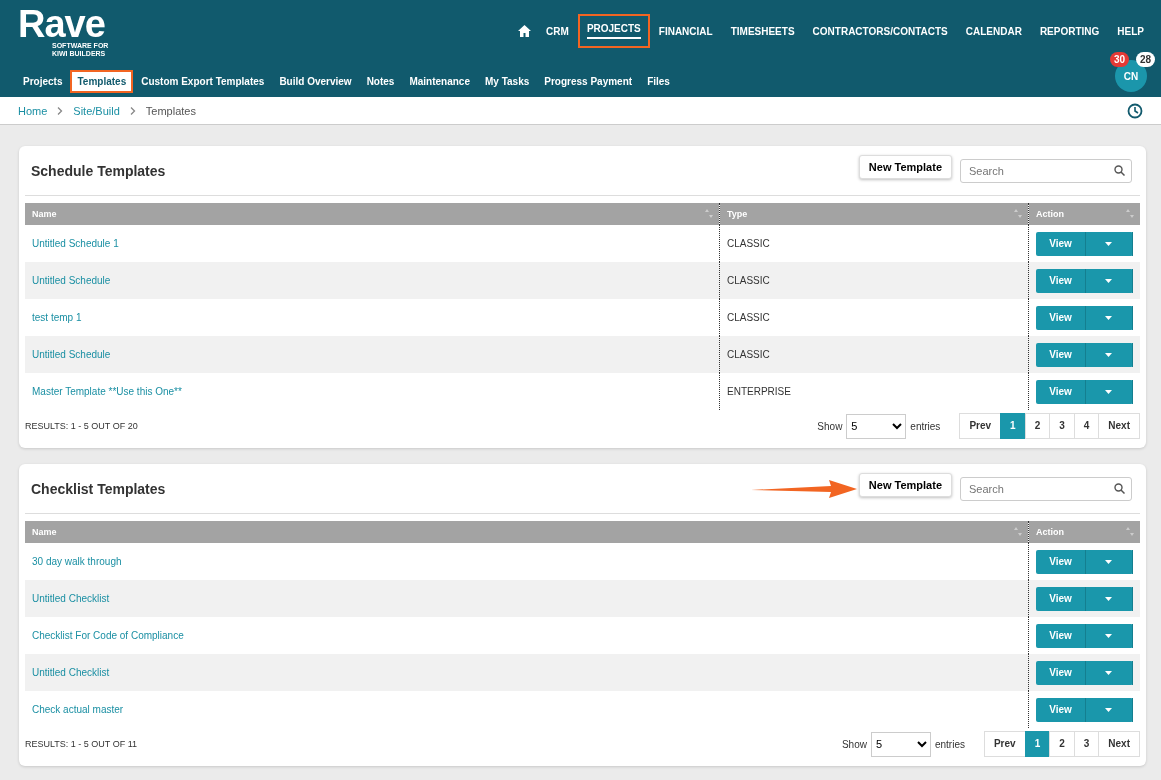 The width and height of the screenshot is (1161, 780). Describe the element at coordinates (1119, 59) in the screenshot. I see `notification-badge: 30` at that location.